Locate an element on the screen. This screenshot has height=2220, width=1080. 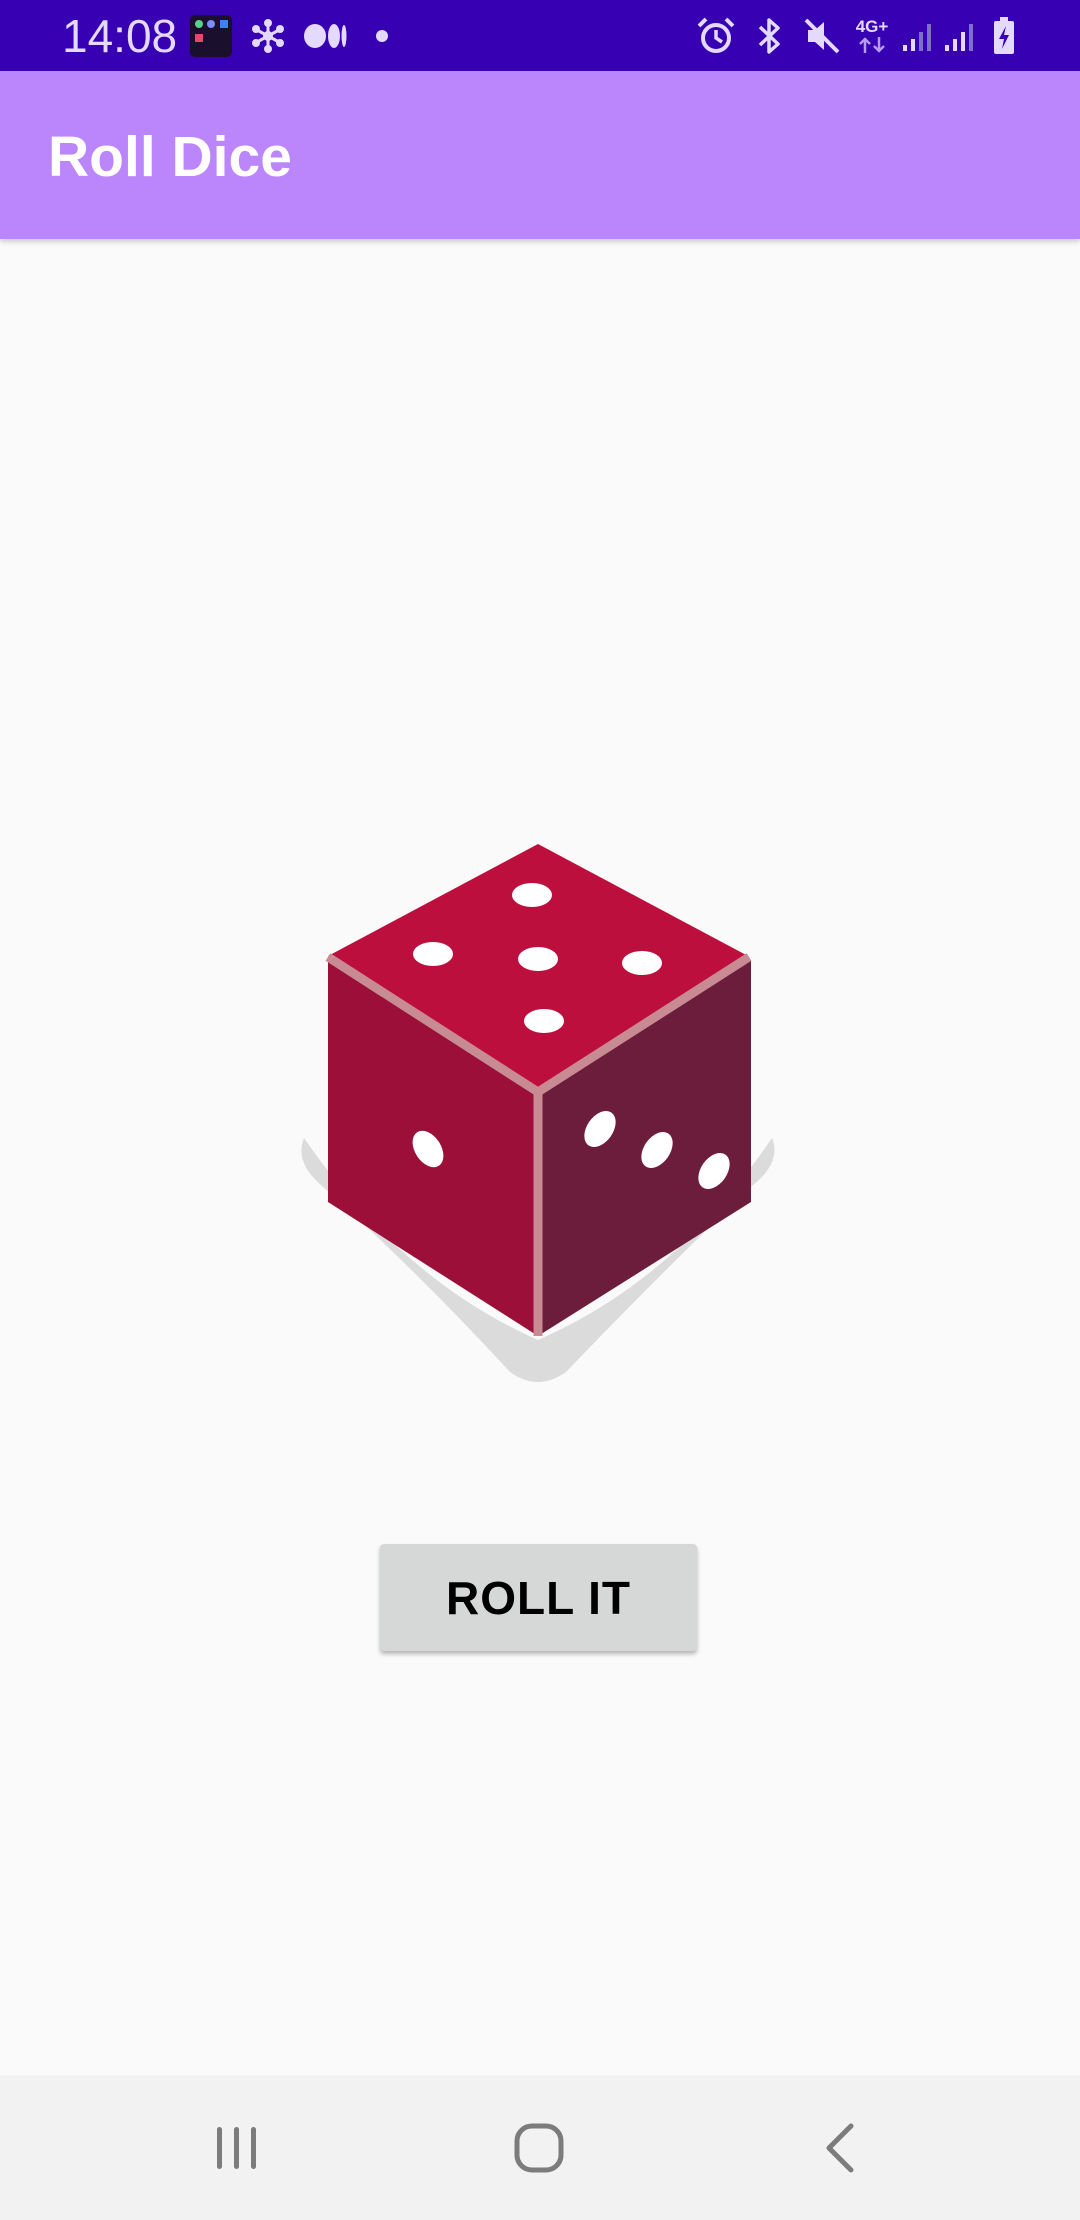
status-time: 14:08 is located at coordinates (120, 36).